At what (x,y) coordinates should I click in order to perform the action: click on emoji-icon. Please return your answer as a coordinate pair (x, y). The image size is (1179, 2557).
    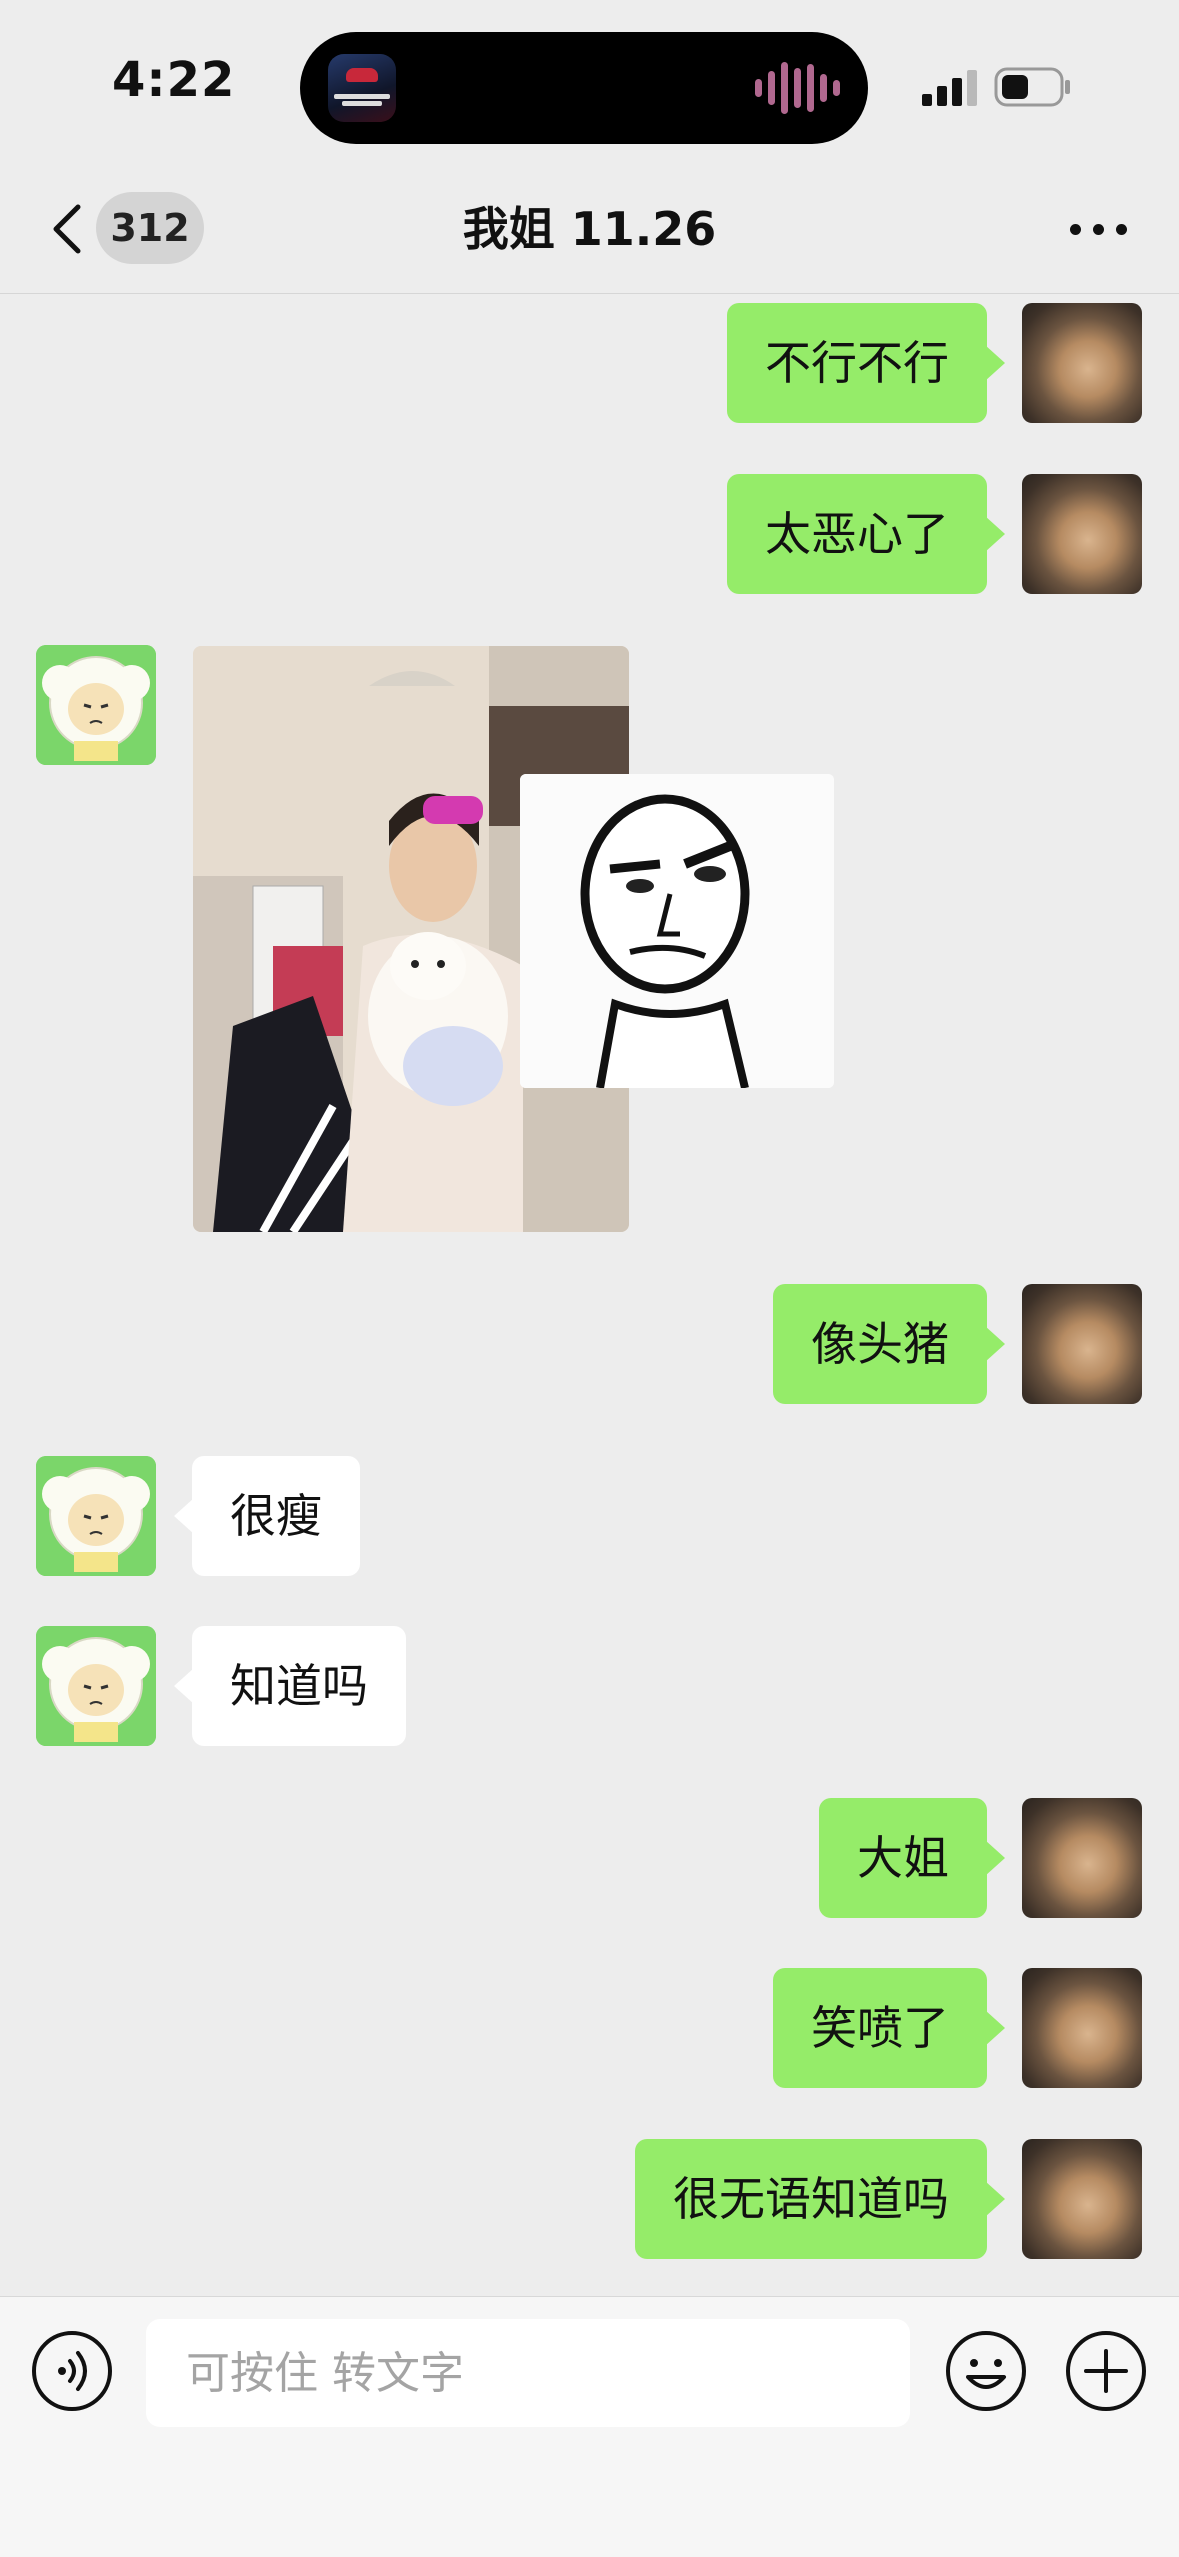
    Looking at the image, I should click on (986, 2371).